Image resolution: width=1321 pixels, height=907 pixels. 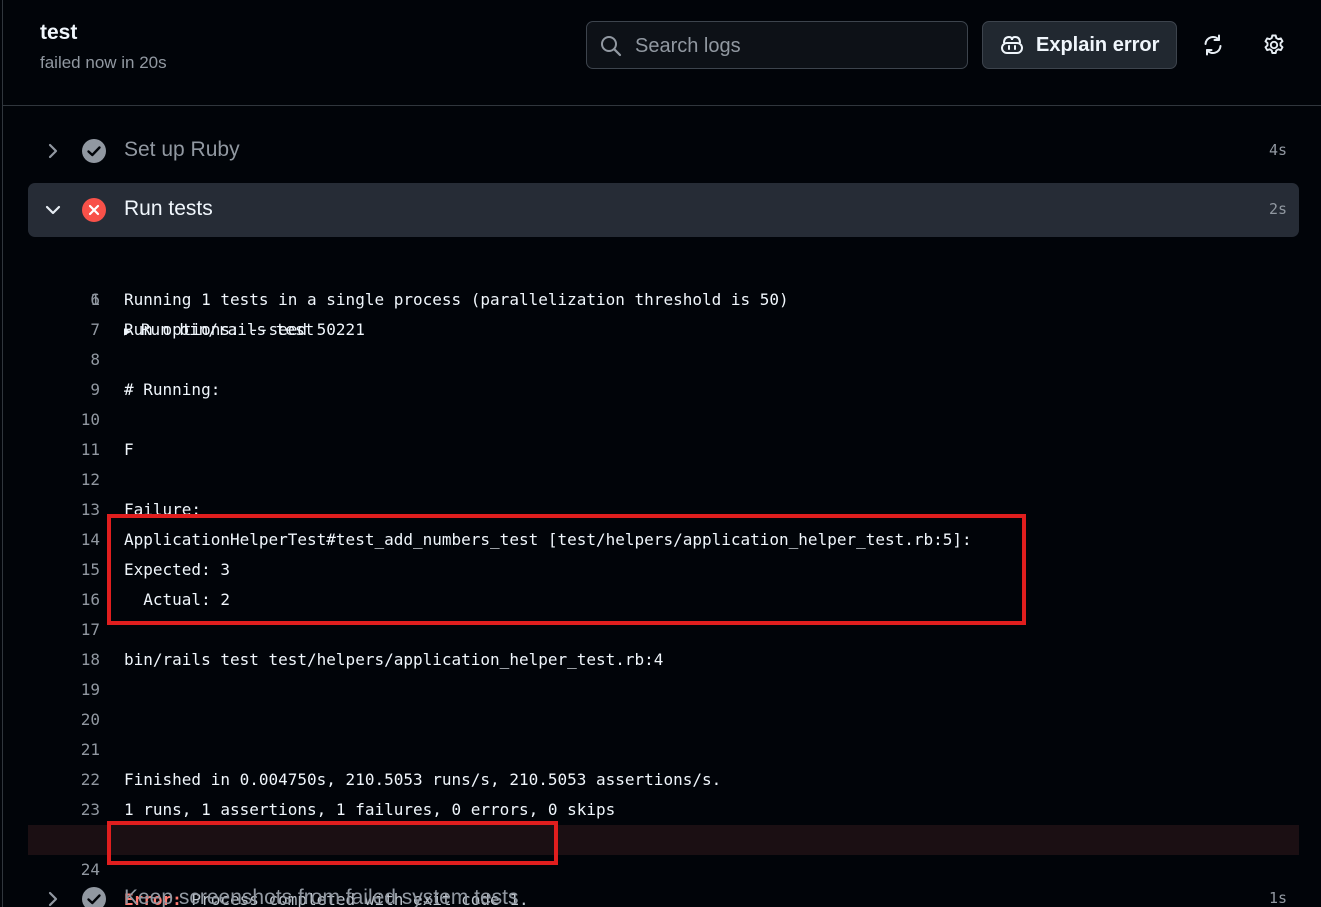 I want to click on step-name: Set up Ruby, so click(x=182, y=149).